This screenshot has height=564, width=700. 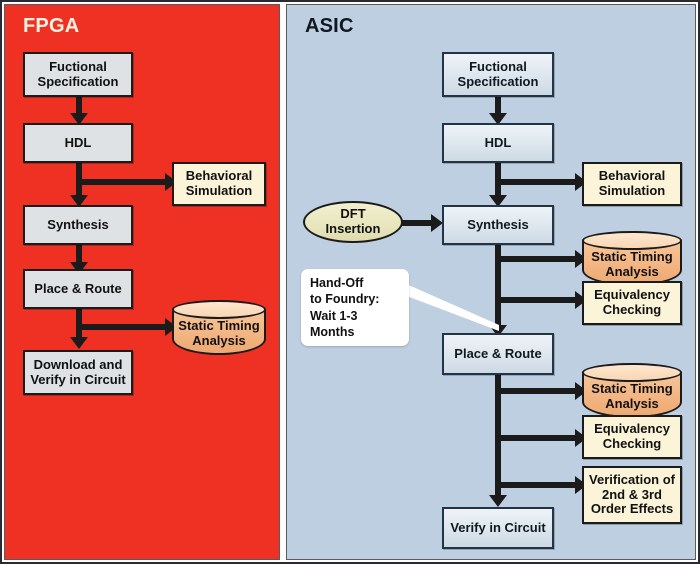 I want to click on asic-callout-hand-off: Hand-Off to Foundry: Wait 1-3 Months, so click(x=355, y=307).